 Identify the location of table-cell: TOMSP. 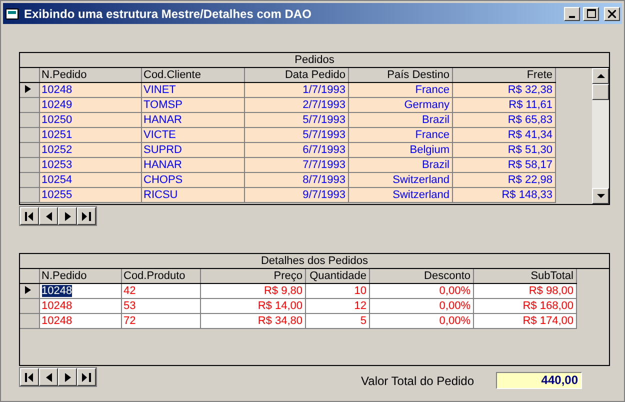
(192, 104).